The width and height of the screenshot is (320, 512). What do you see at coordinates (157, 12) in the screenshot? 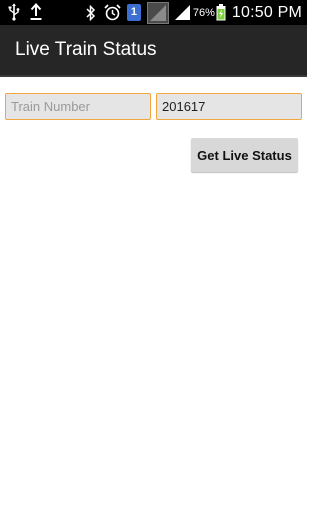
I see `no-signal-icon` at bounding box center [157, 12].